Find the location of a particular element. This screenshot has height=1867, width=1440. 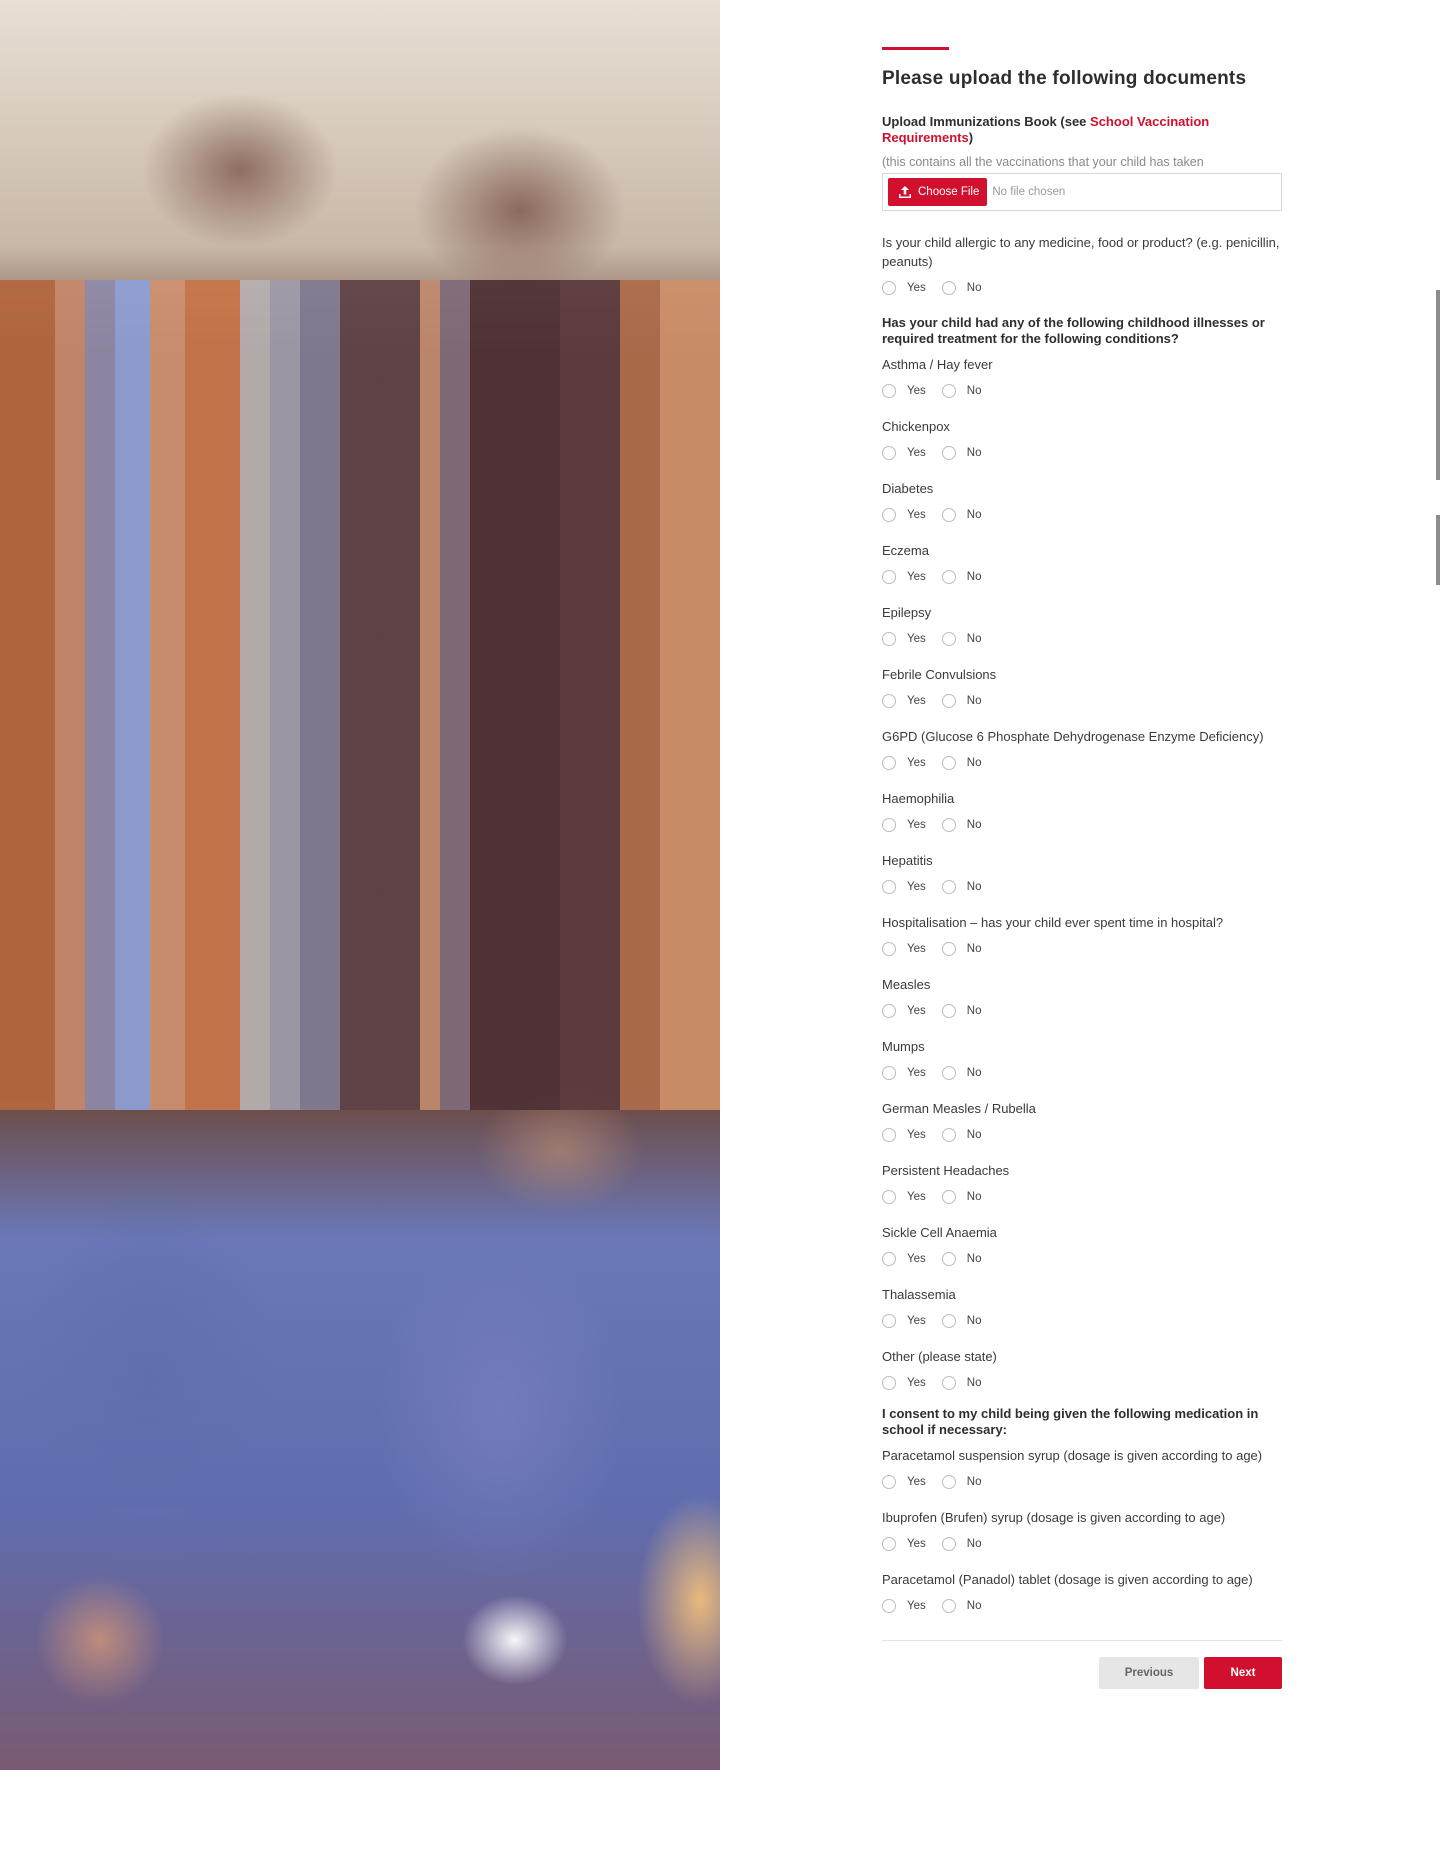

file-upload-field: Choose File No file chosen is located at coordinates (1082, 192).